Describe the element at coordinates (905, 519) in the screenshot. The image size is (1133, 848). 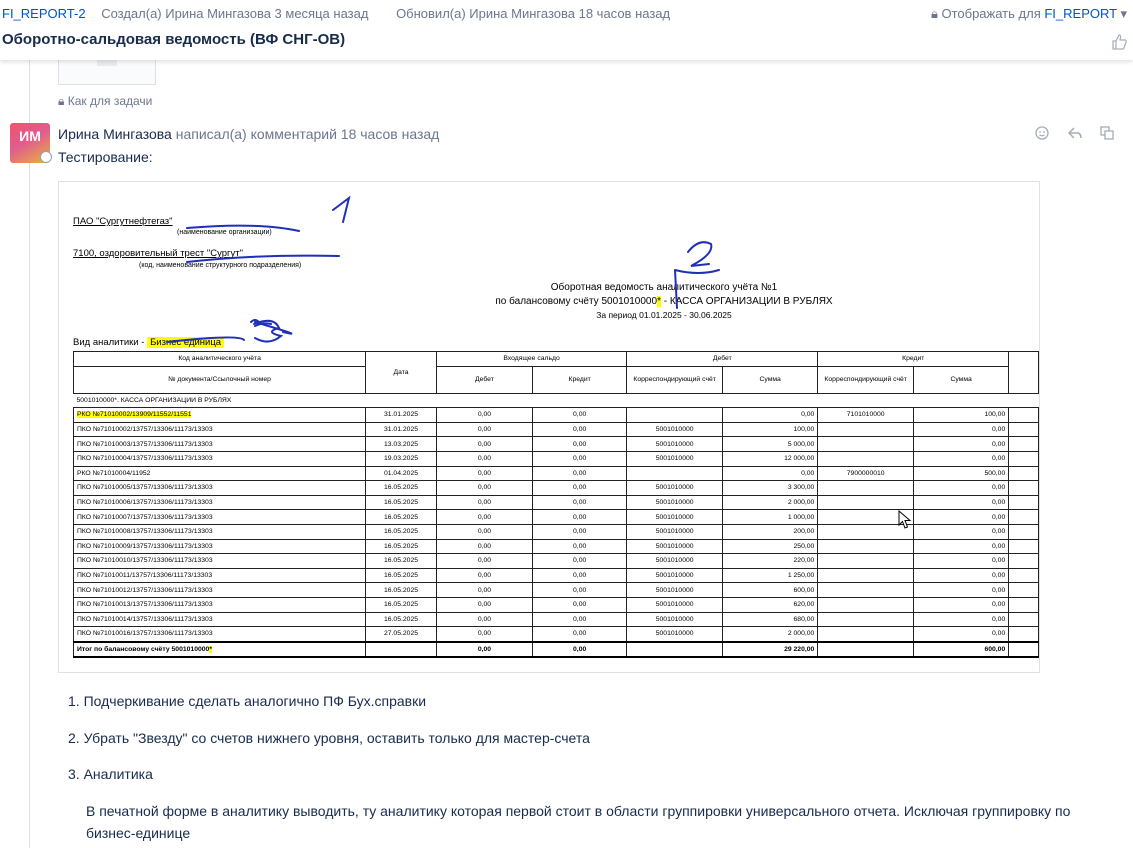
I see `mouse-cursor-icon` at that location.